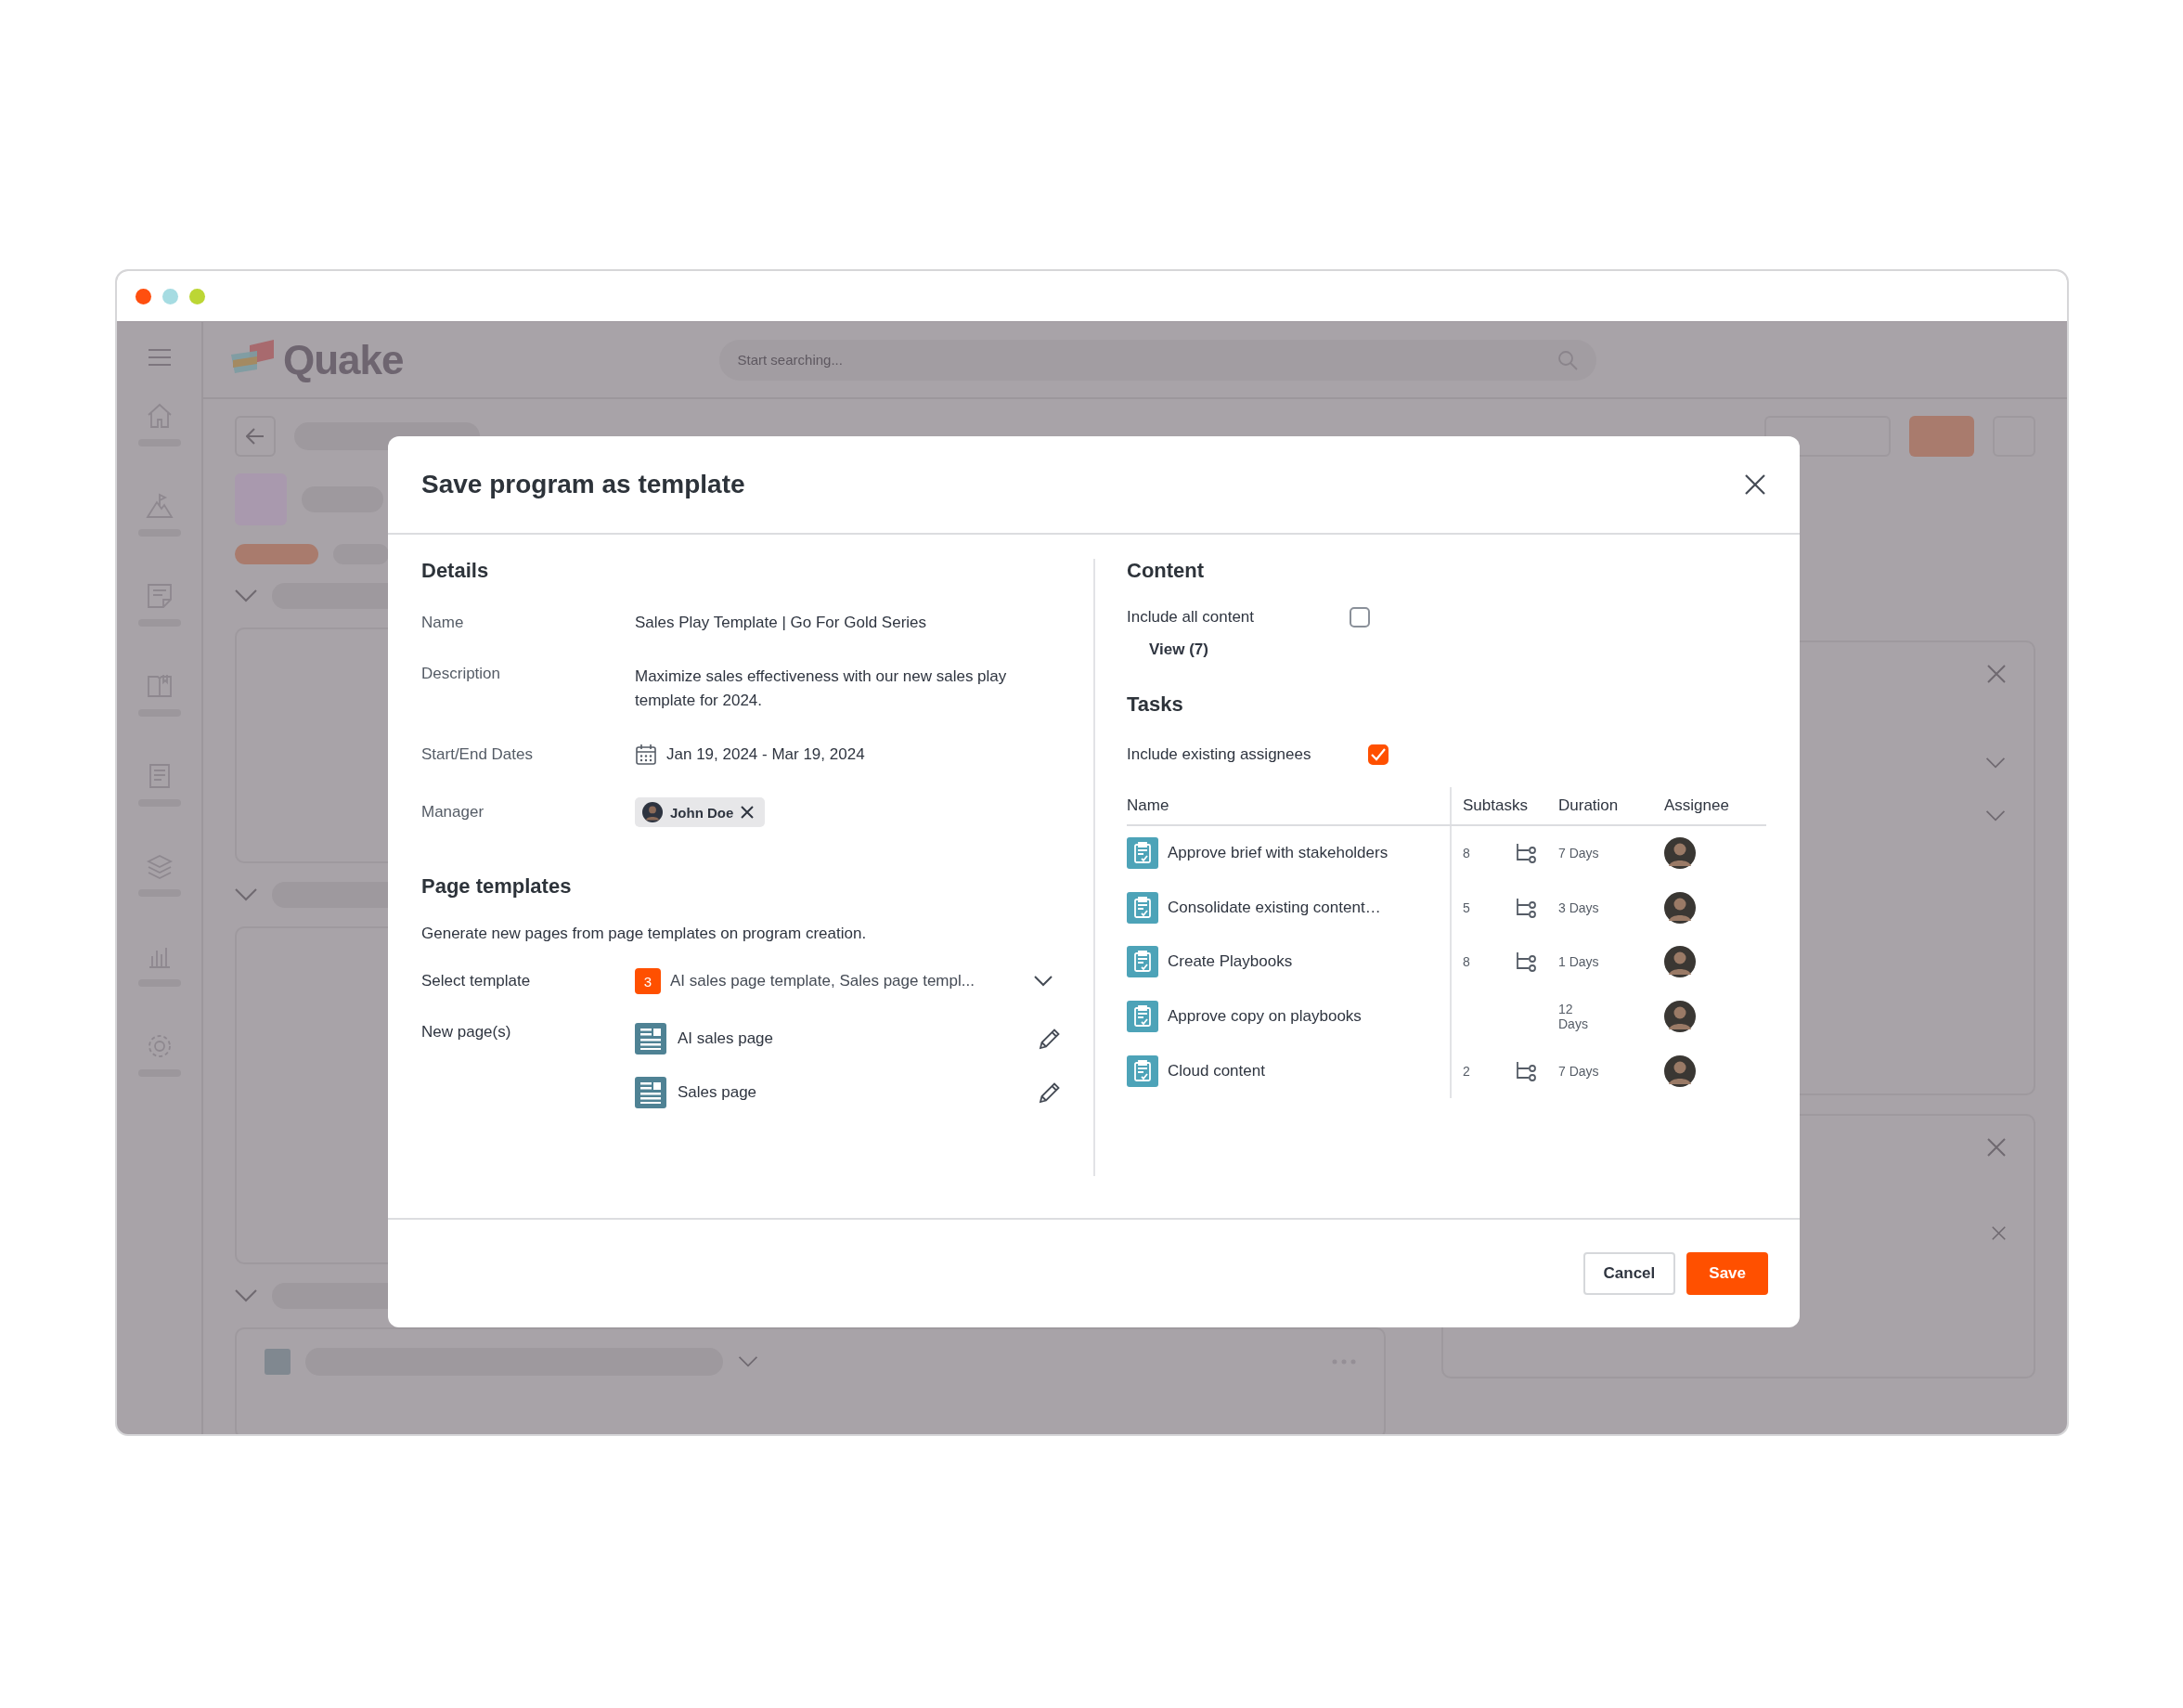 This screenshot has width=2183, height=1708. I want to click on section-heading: Page templates, so click(497, 886).